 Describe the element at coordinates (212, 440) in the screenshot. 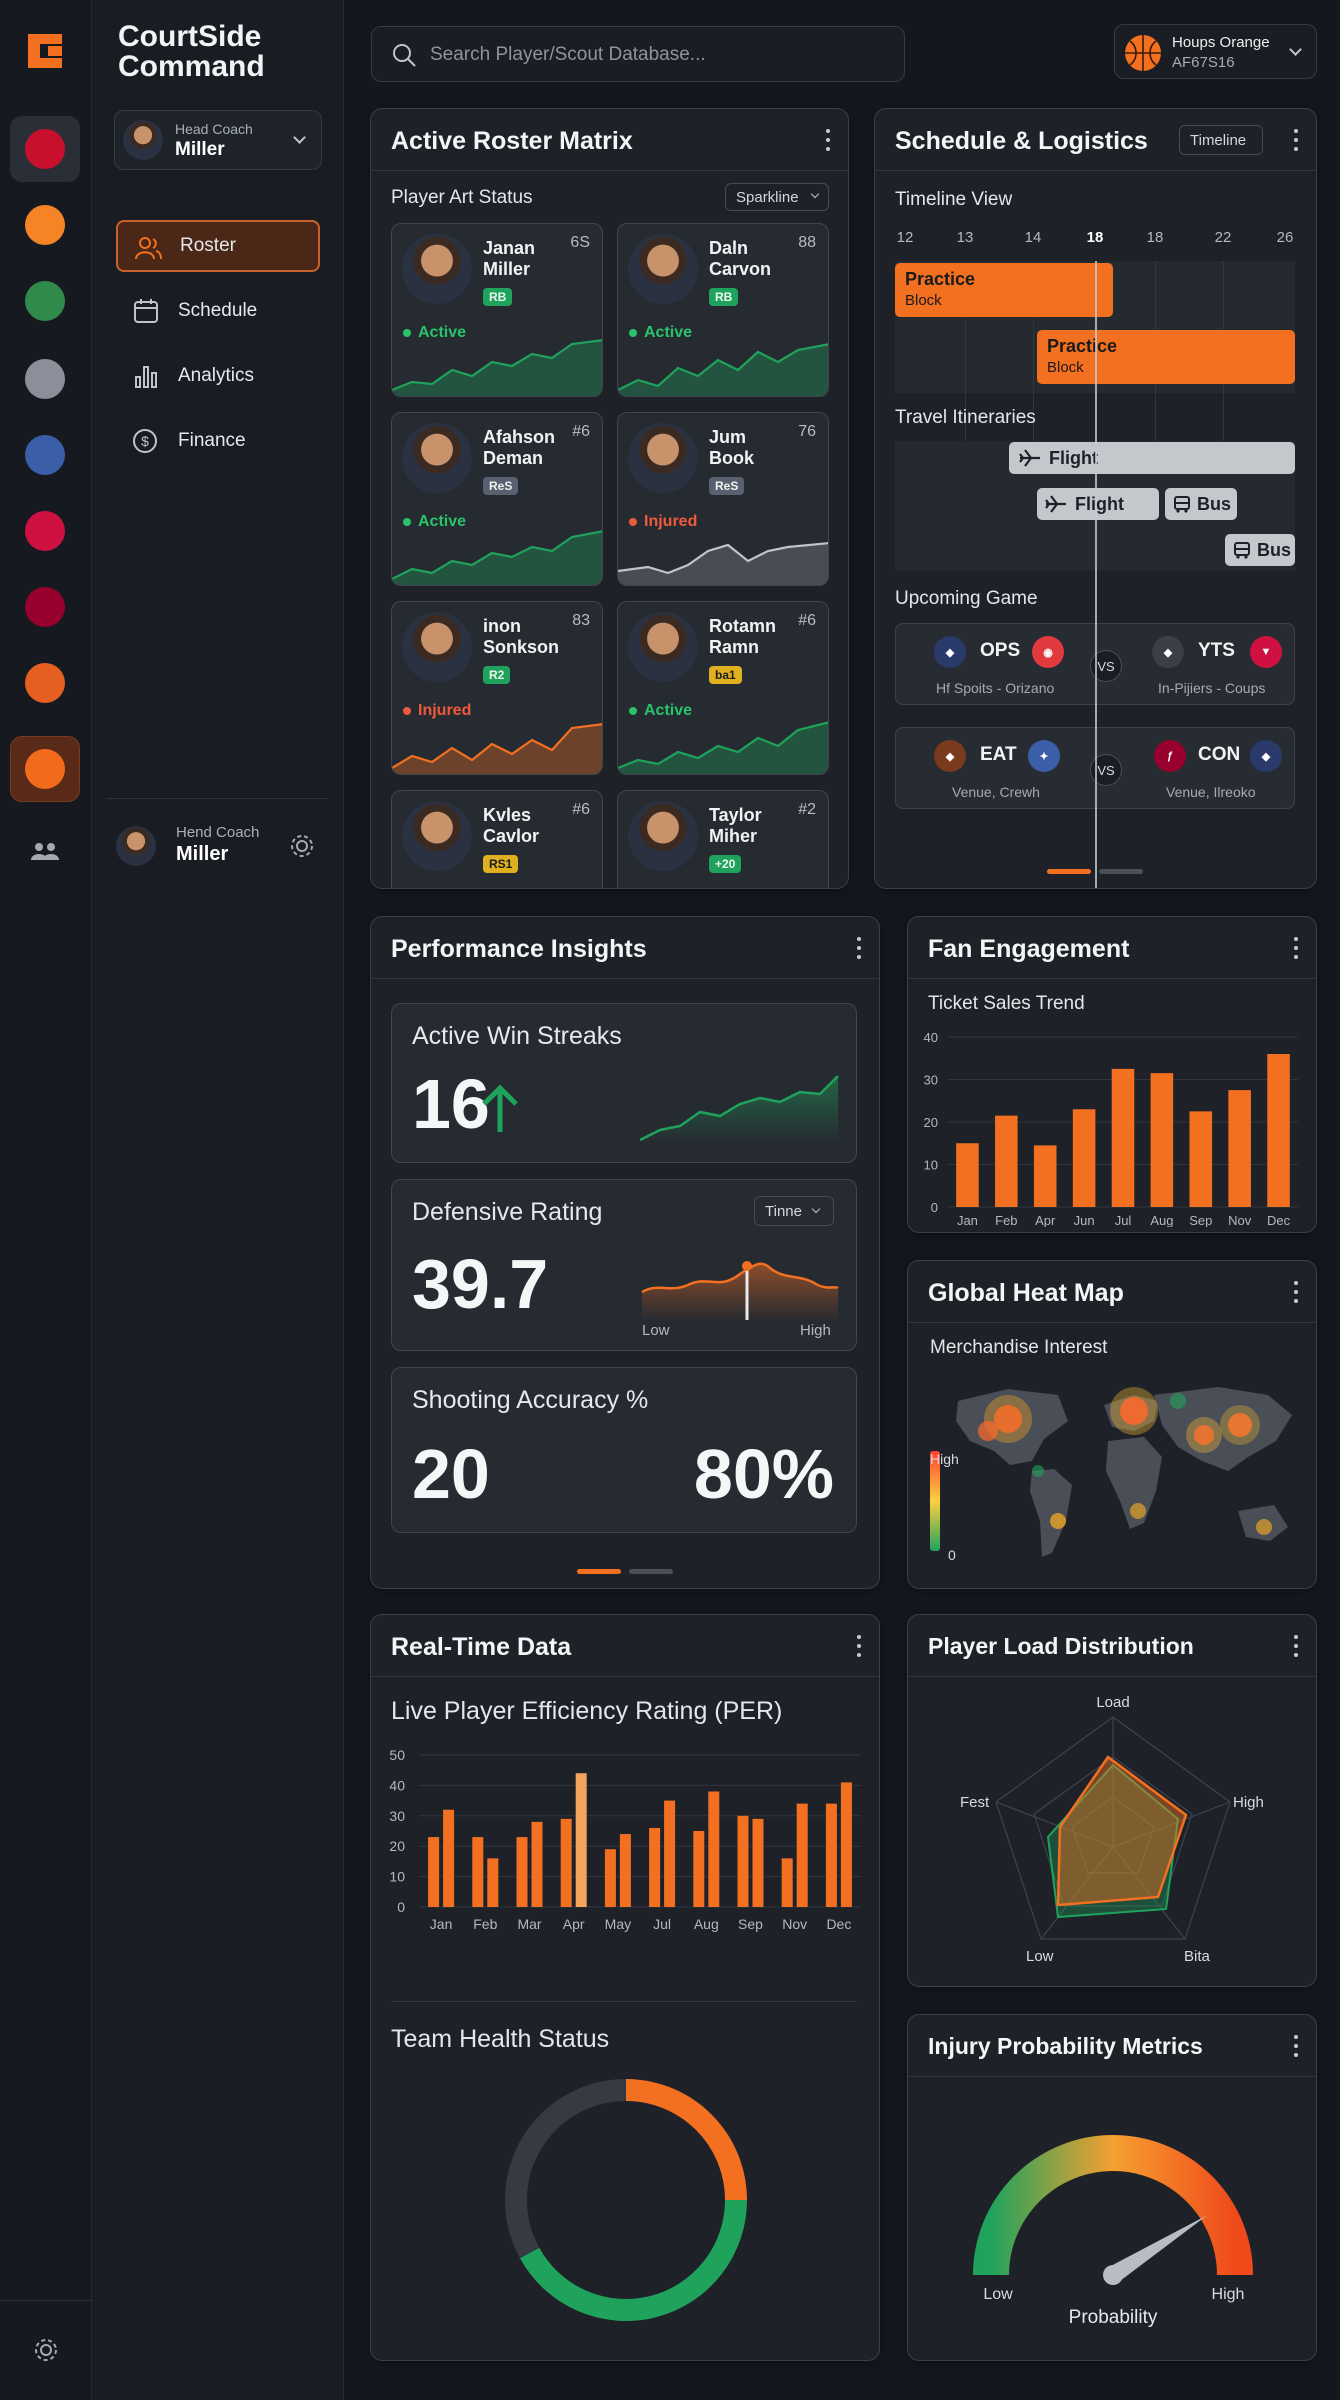

I see `nav-finance-label: Finance` at that location.